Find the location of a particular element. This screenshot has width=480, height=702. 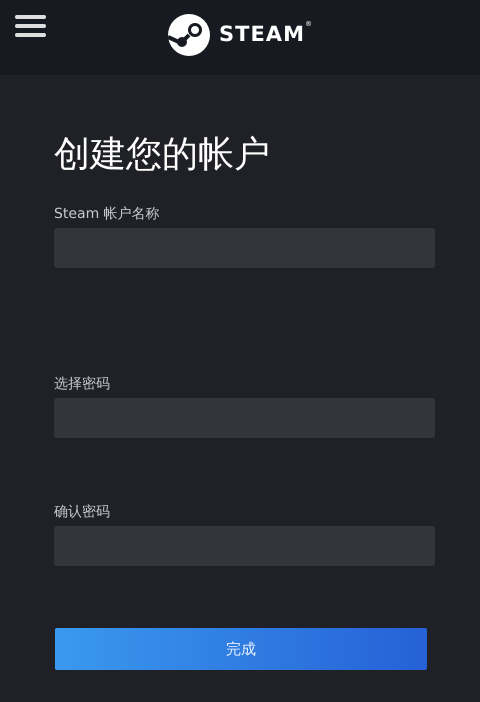

field-label: 选择密码 is located at coordinates (82, 384).